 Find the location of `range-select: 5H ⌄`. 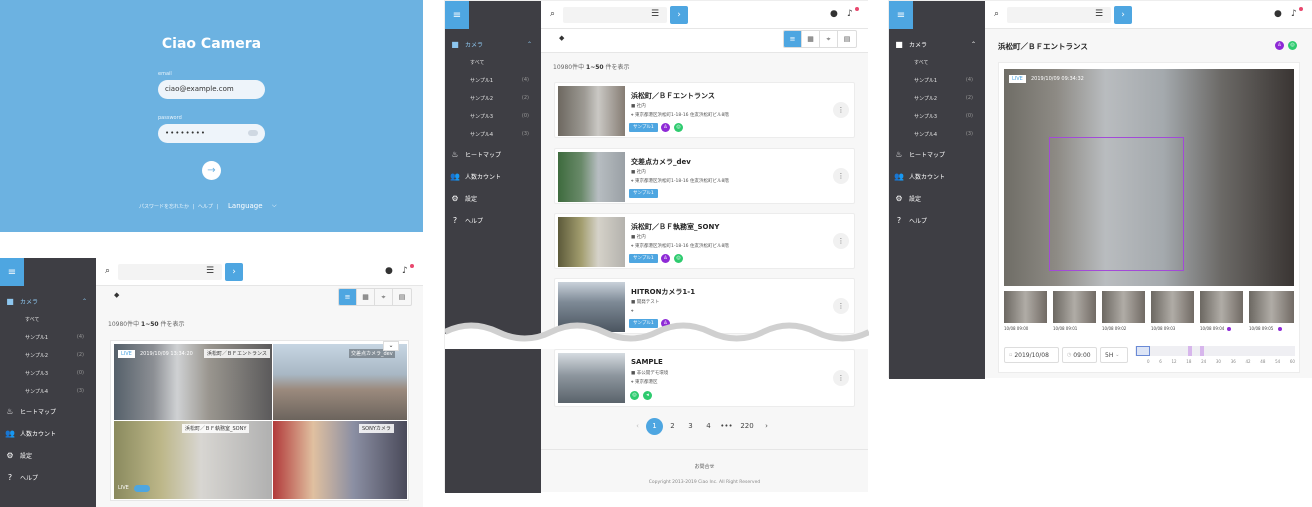

range-select: 5H ⌄ is located at coordinates (1114, 355).